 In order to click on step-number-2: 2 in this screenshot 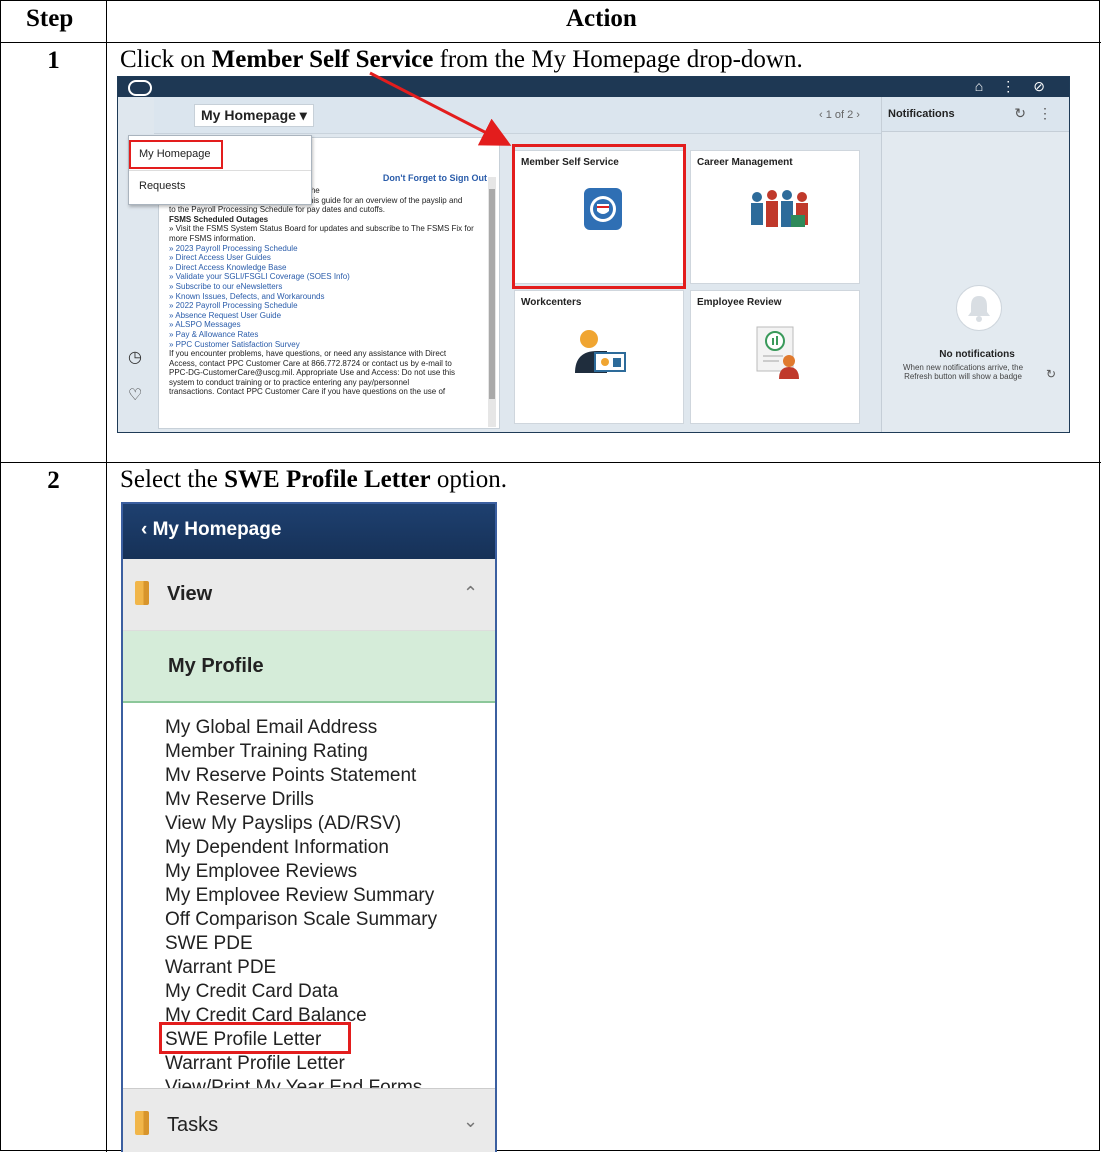, I will do `click(53, 480)`.